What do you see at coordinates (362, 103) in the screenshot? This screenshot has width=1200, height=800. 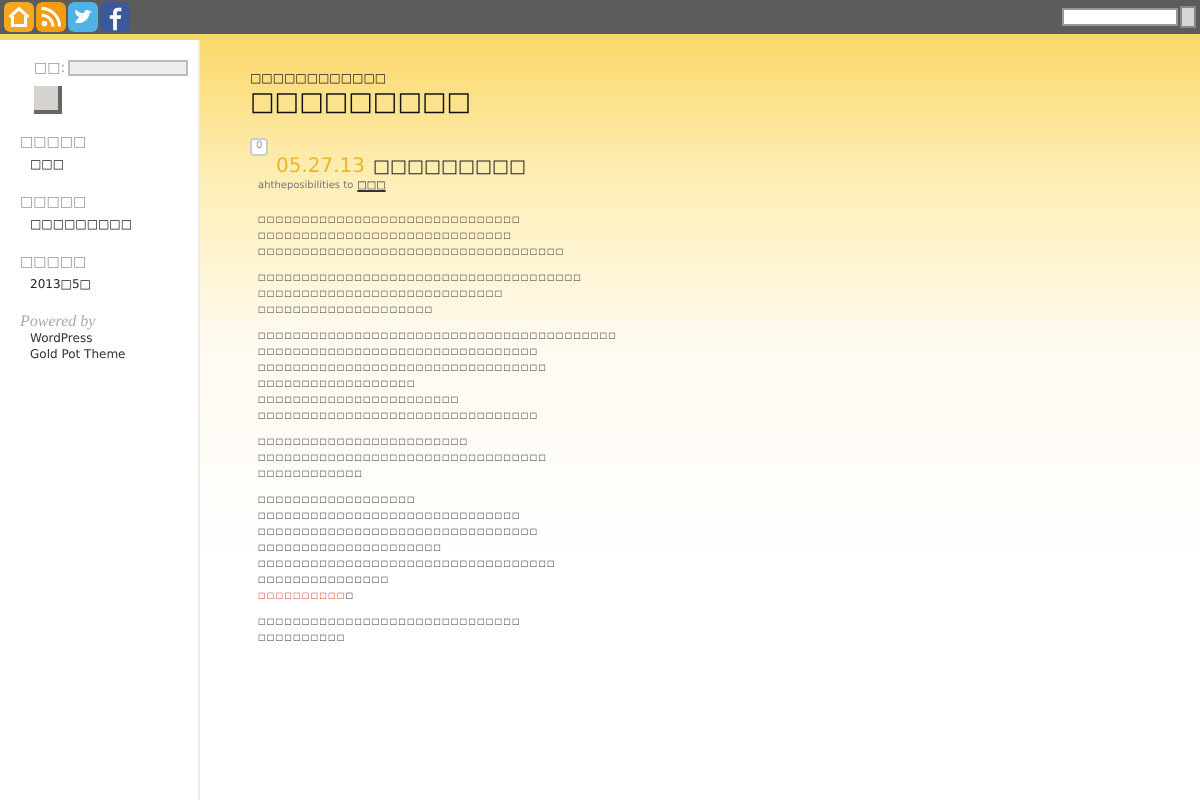 I see `blog-title: □□□□□□□□□` at bounding box center [362, 103].